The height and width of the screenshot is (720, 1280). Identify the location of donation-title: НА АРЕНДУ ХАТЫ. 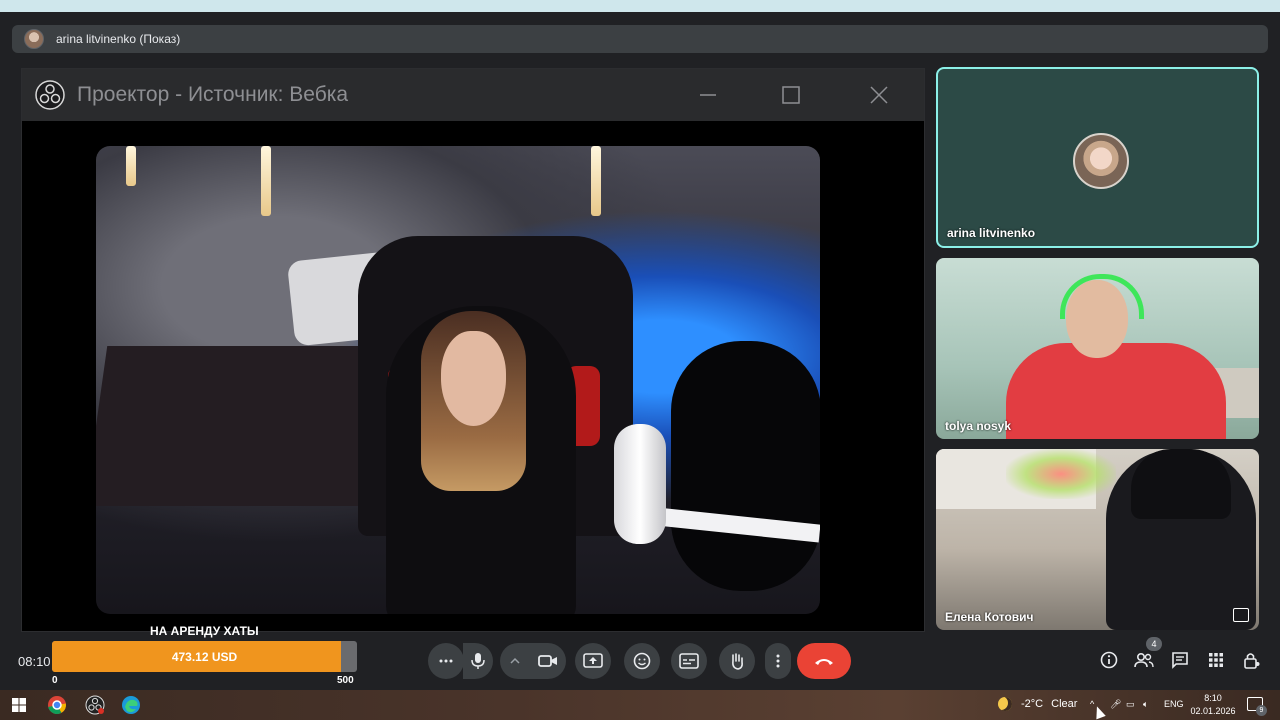
(204, 631).